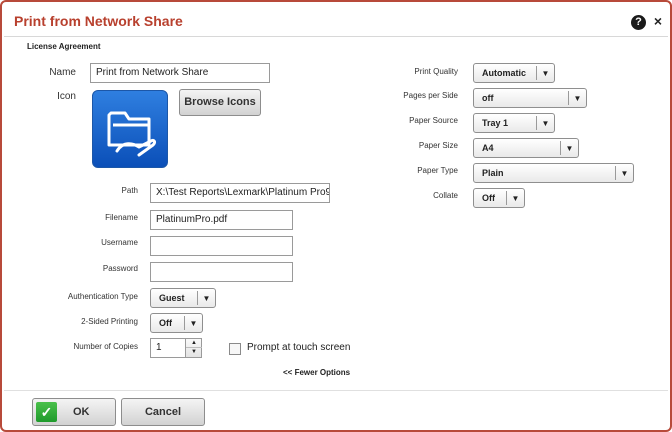  Describe the element at coordinates (165, 323) in the screenshot. I see `two-sided-value: Off` at that location.